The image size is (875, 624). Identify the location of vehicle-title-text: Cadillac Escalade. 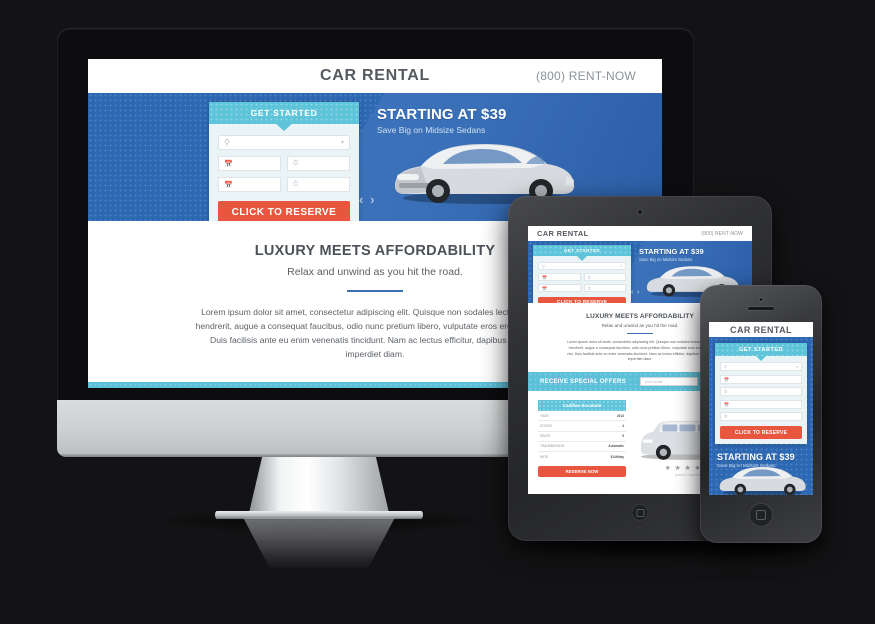
(582, 406).